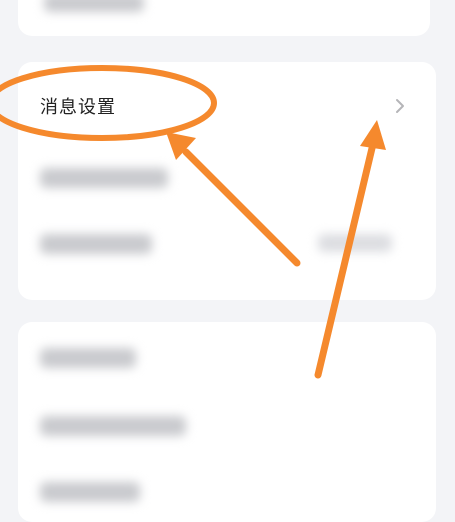  What do you see at coordinates (369, 467) in the screenshot?
I see `watermark-brand: Baidu` at bounding box center [369, 467].